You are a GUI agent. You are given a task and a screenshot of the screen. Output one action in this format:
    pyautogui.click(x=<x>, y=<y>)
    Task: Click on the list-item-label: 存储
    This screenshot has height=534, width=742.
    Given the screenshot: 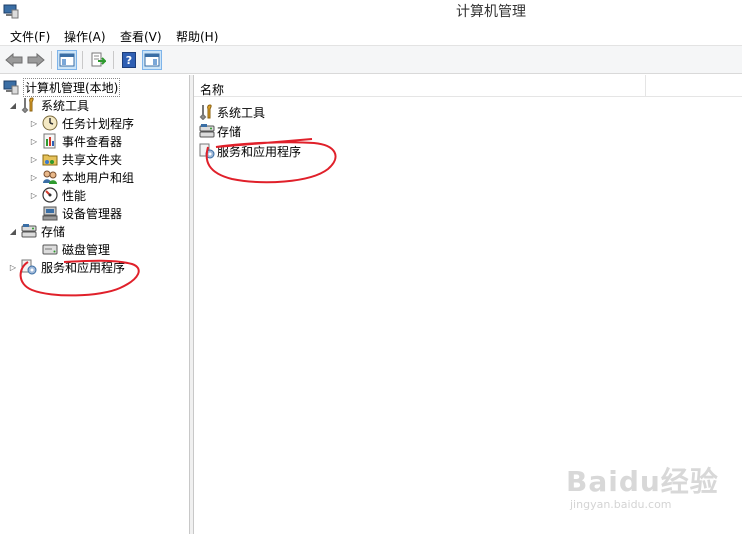 What is the action you would take?
    pyautogui.click(x=229, y=131)
    